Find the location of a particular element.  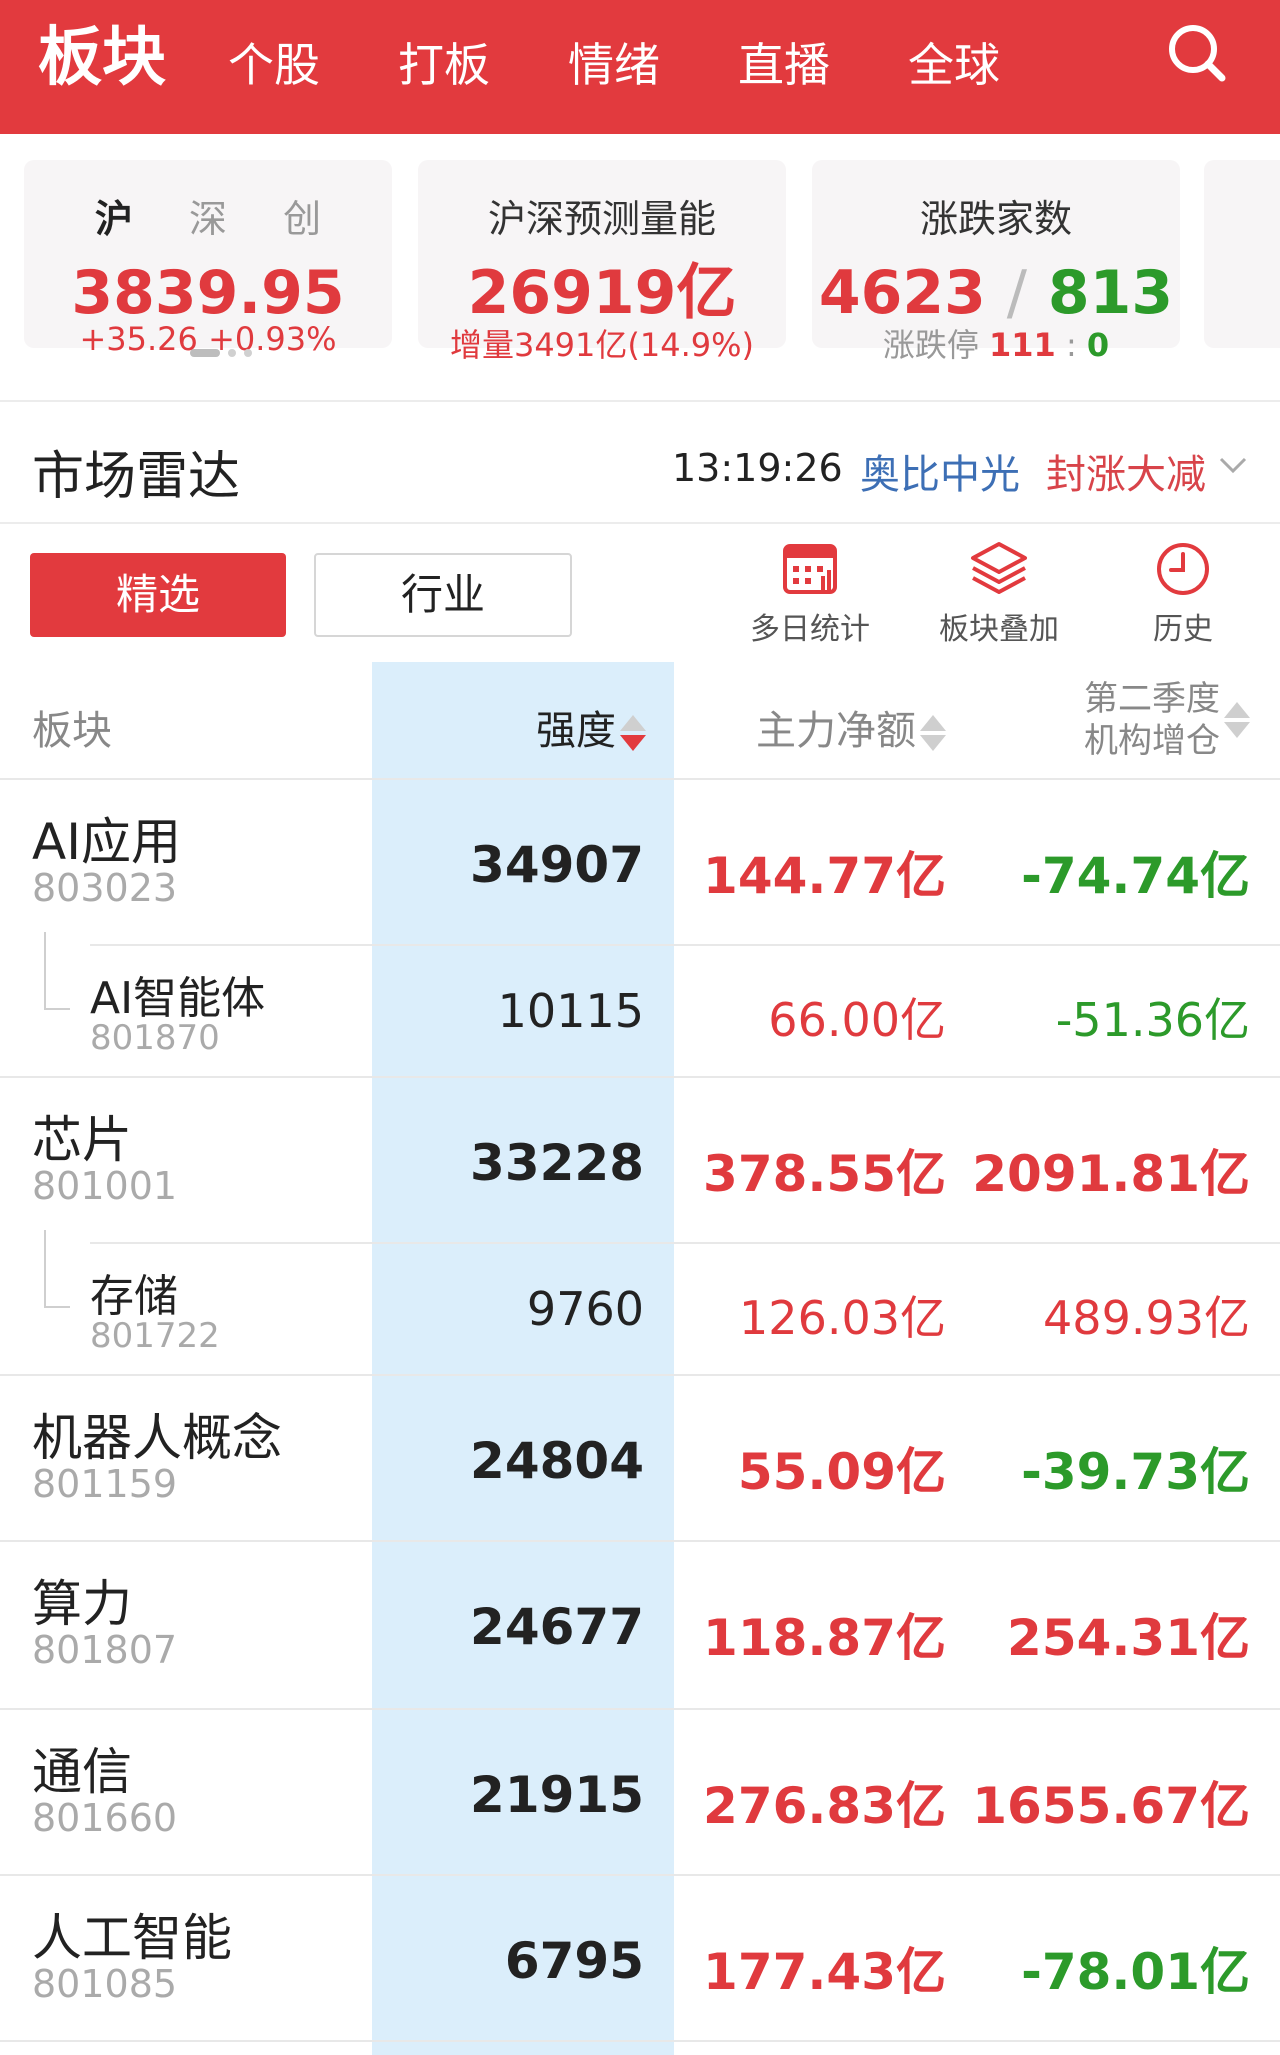

net-inflow-value: 378.55亿 is located at coordinates (824, 1174).